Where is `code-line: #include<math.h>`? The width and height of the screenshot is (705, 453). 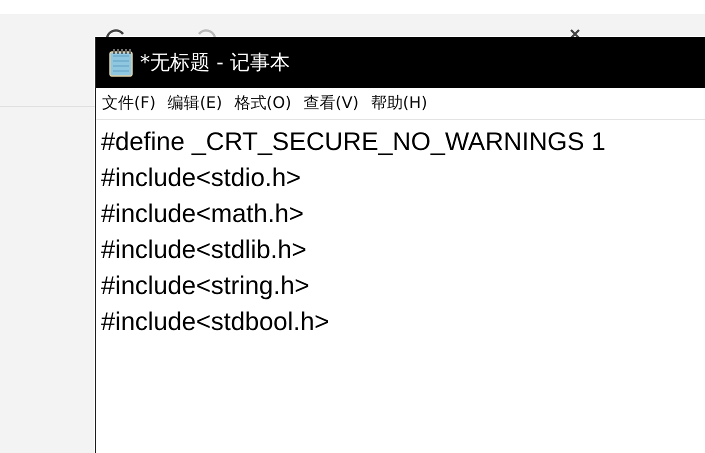 code-line: #include<math.h> is located at coordinates (203, 214).